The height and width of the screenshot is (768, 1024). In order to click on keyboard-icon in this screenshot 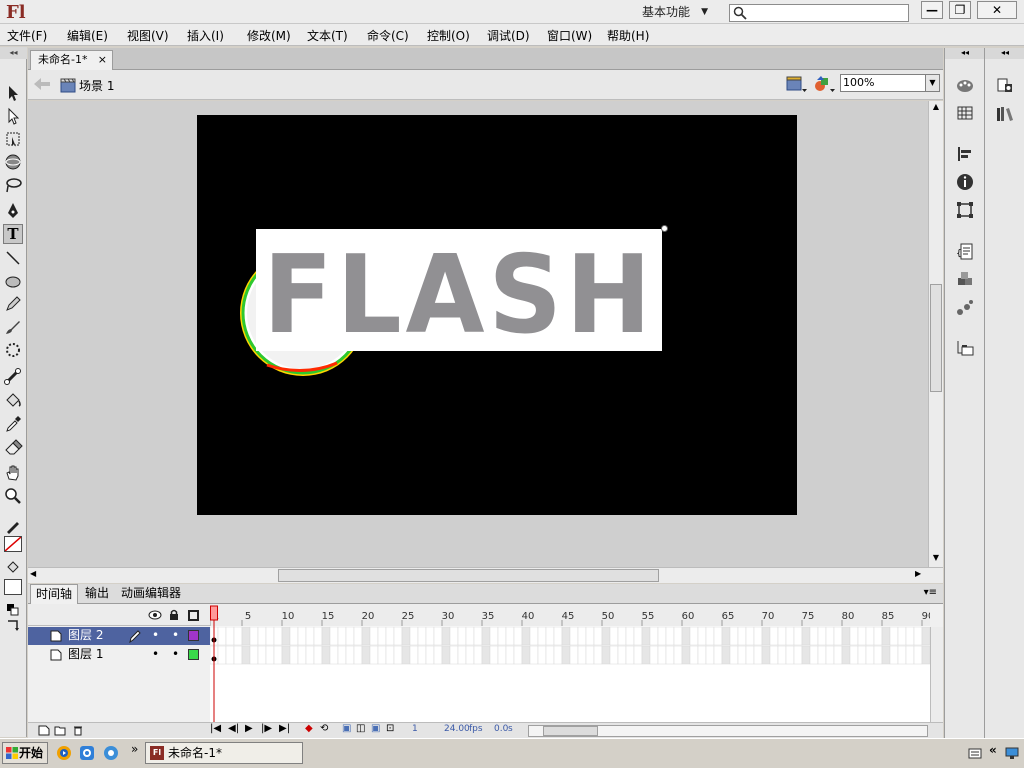, I will do `click(975, 753)`.